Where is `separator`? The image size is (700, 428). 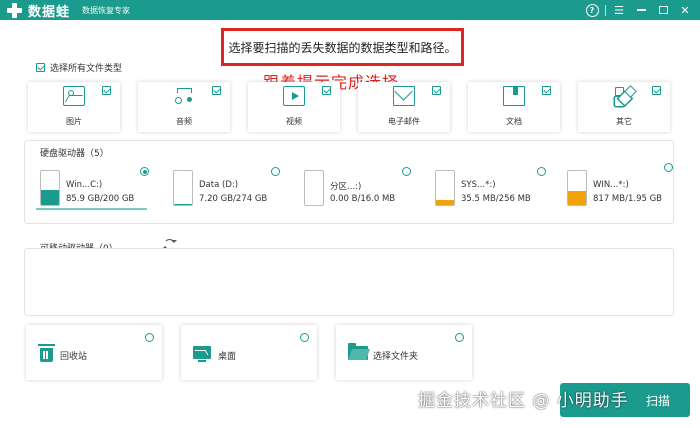 separator is located at coordinates (605, 10).